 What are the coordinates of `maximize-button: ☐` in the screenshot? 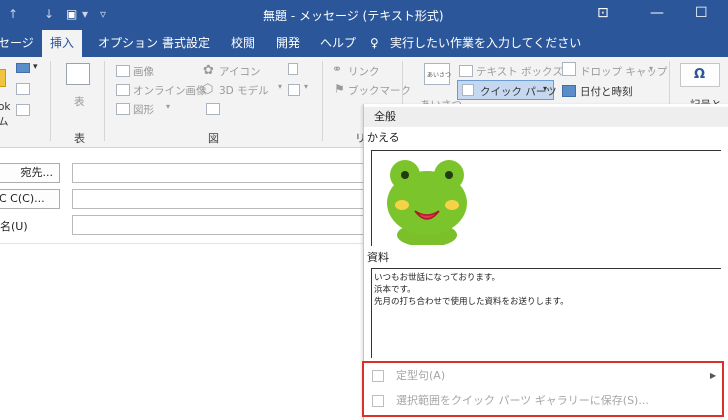 It's located at (701, 13).